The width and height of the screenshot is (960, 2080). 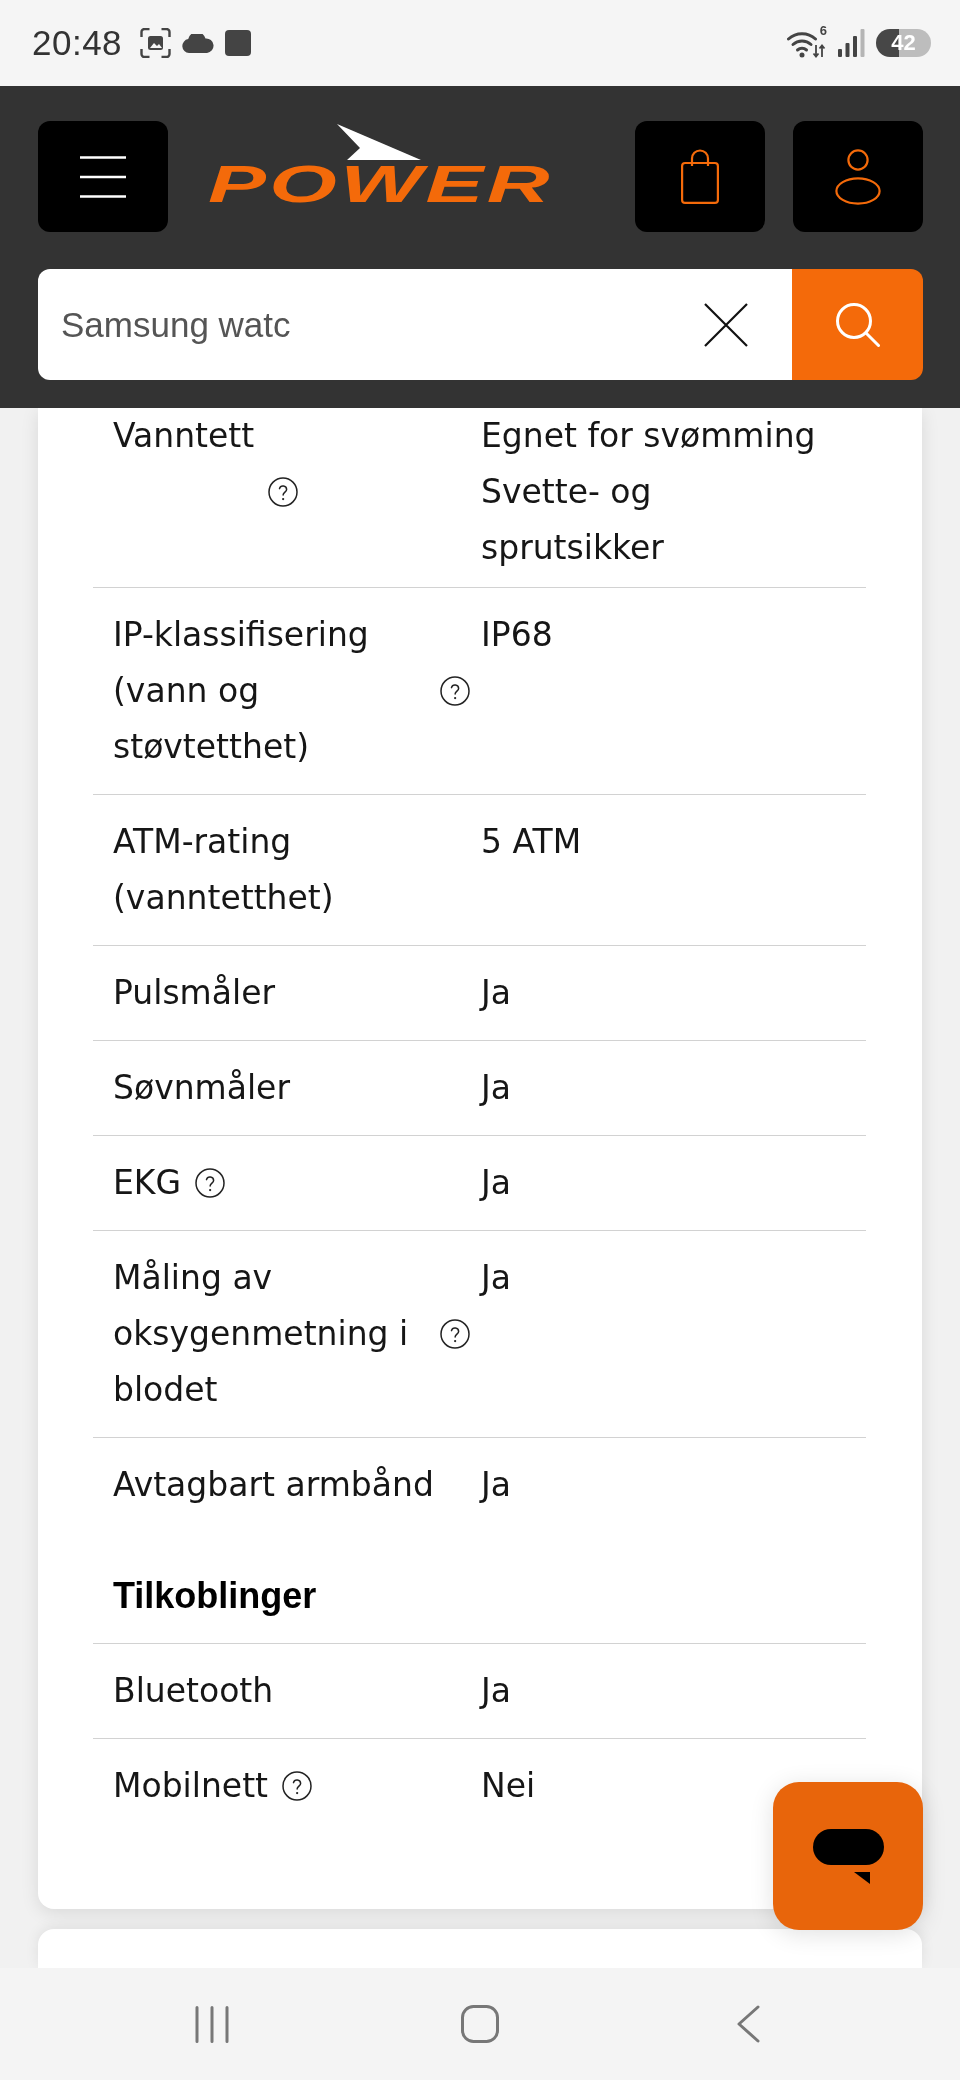 I want to click on spec-value: 5 ATM, so click(x=532, y=842).